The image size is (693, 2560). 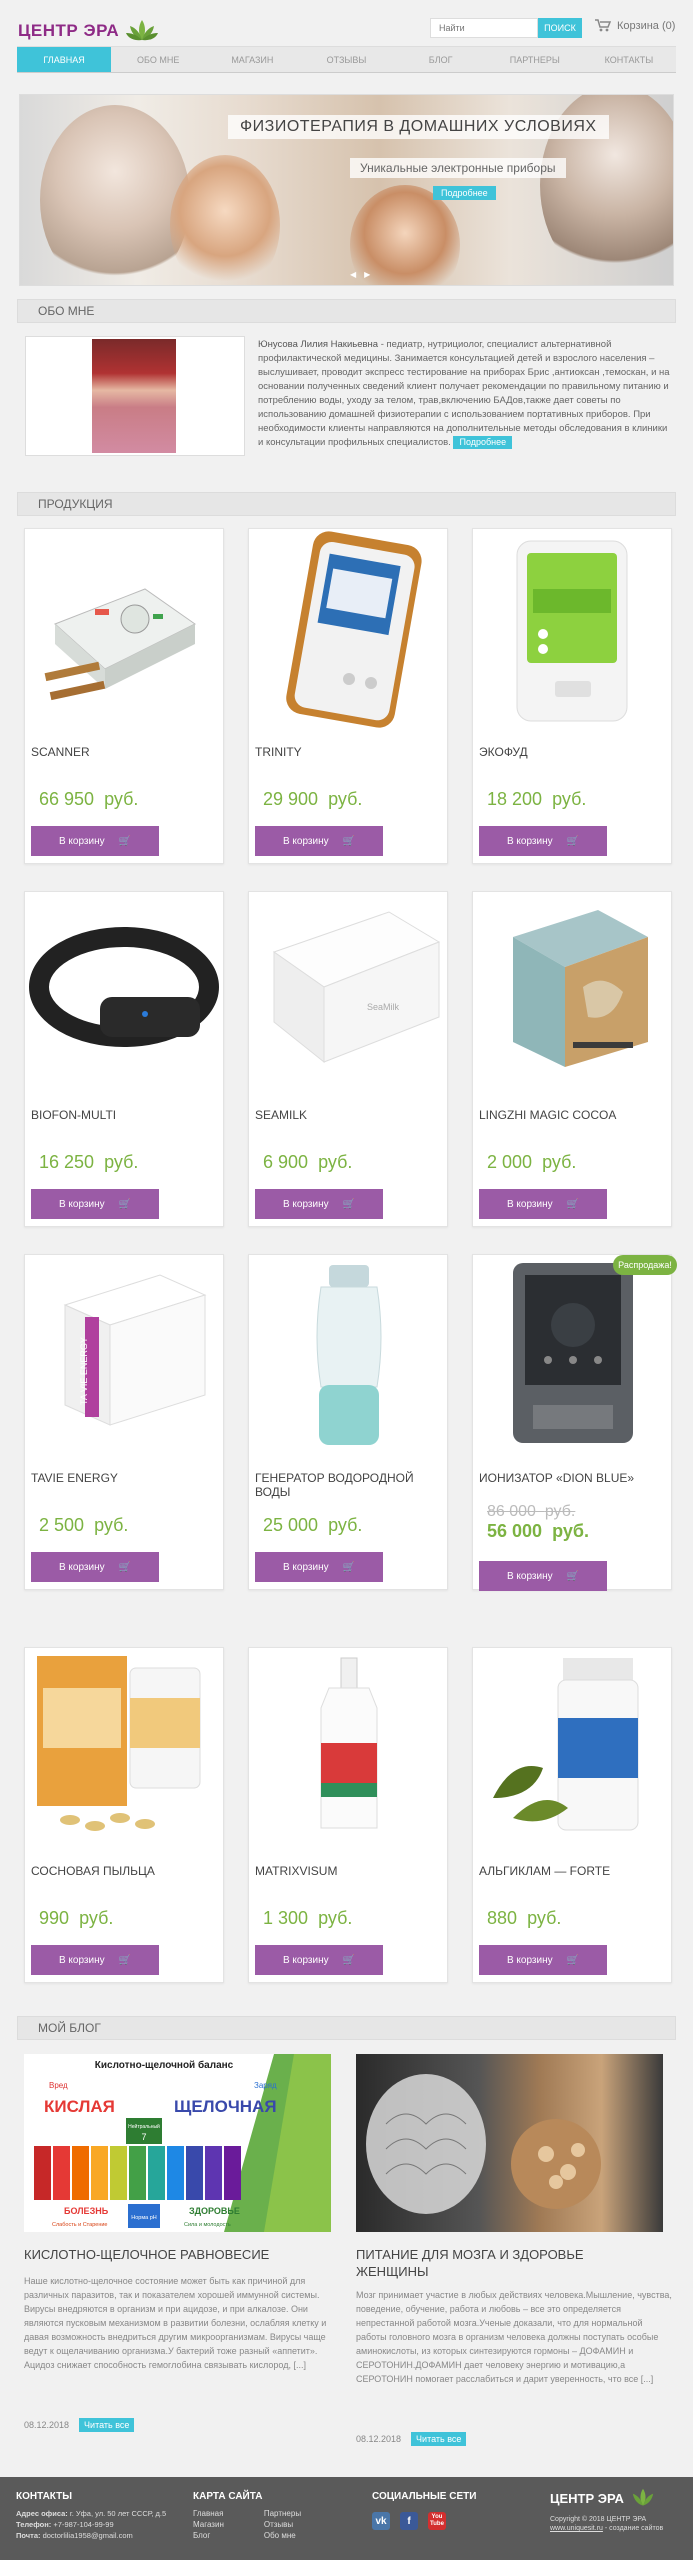 What do you see at coordinates (278, 752) in the screenshot?
I see `product-name: TRINITY` at bounding box center [278, 752].